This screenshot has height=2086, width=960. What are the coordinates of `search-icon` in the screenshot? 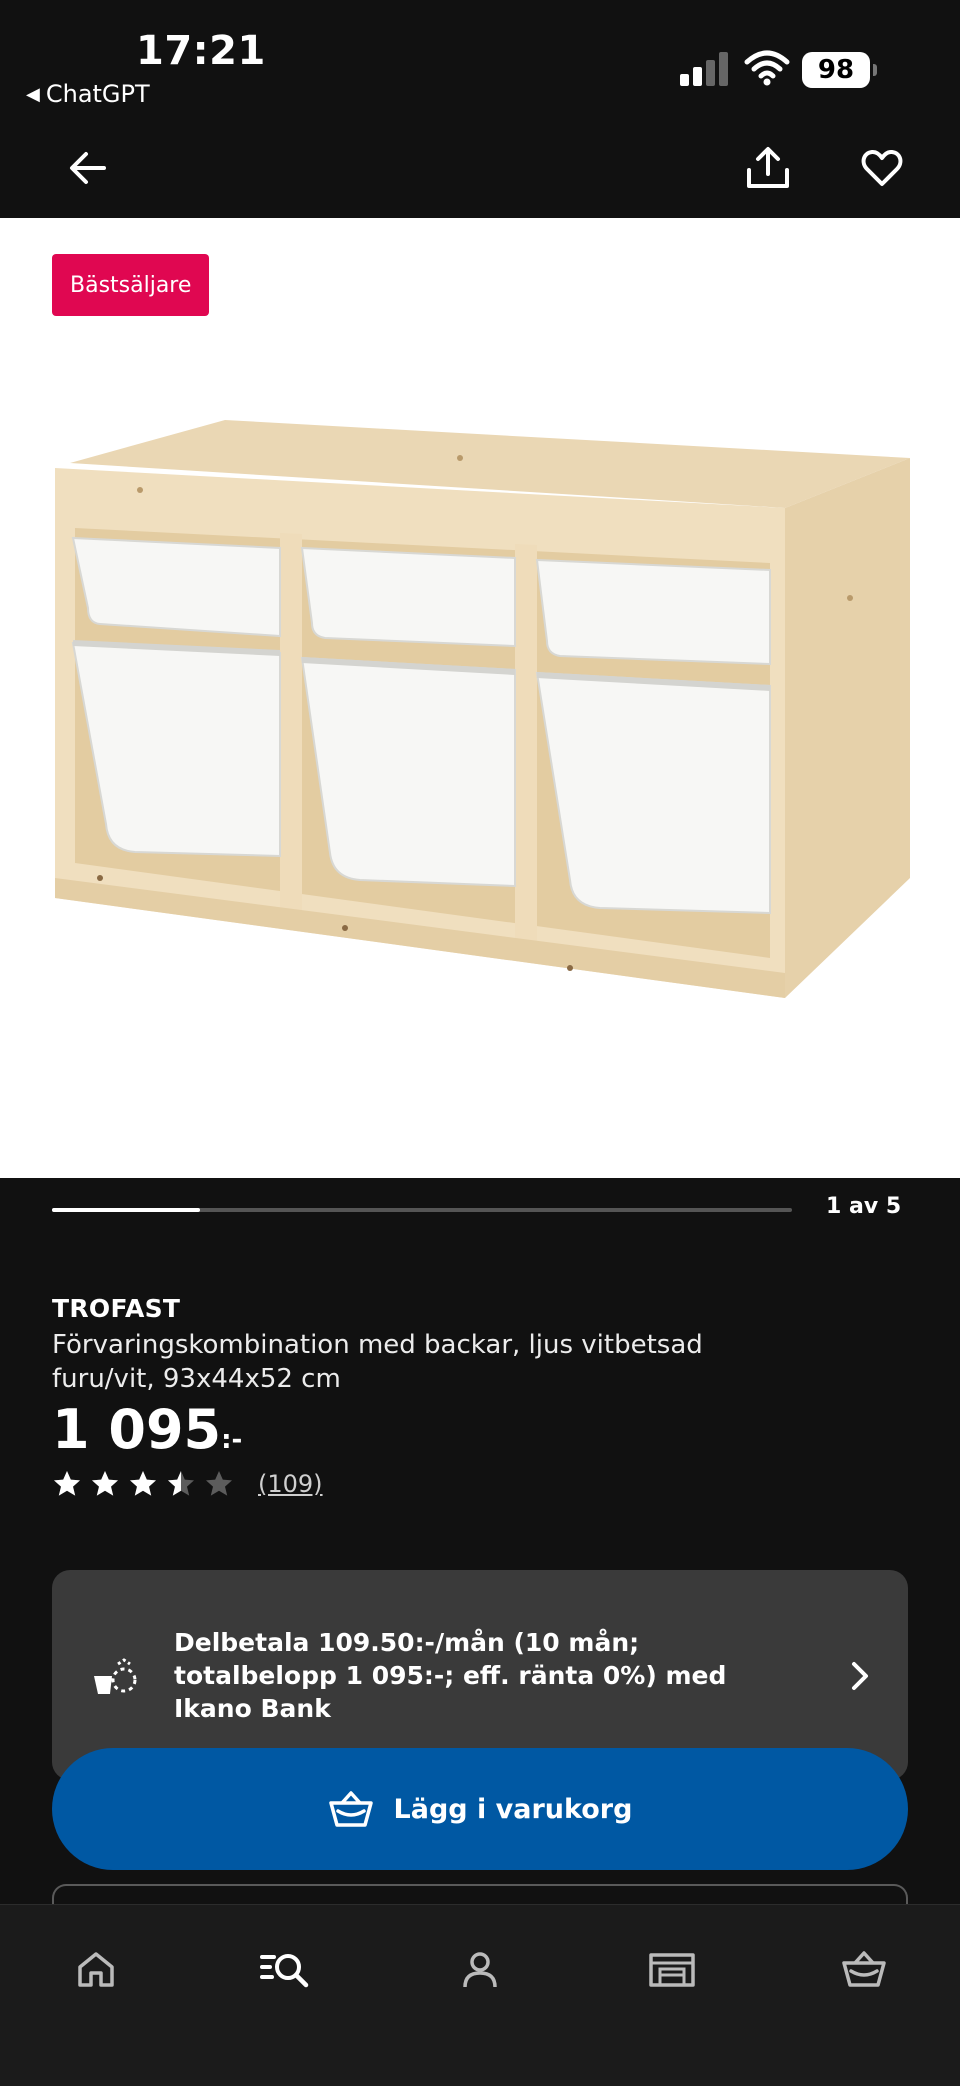 It's located at (284, 1971).